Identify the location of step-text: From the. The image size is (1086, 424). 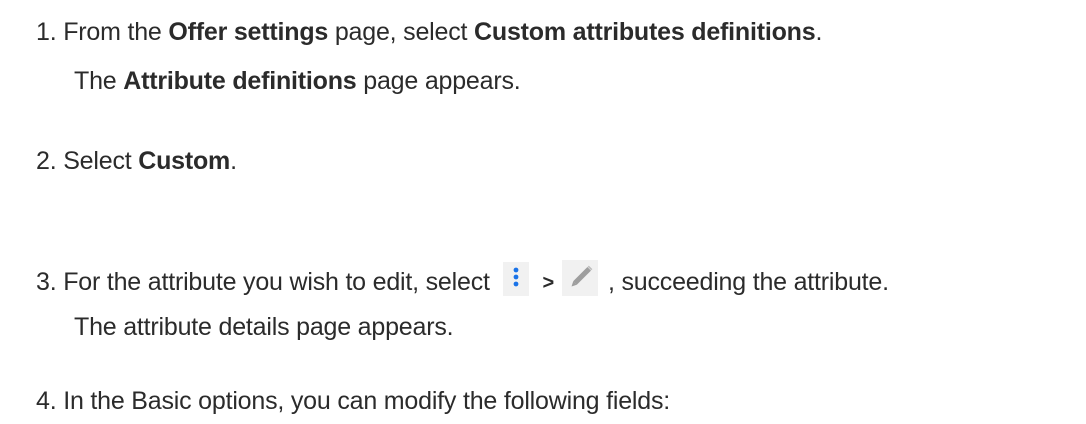
(116, 32).